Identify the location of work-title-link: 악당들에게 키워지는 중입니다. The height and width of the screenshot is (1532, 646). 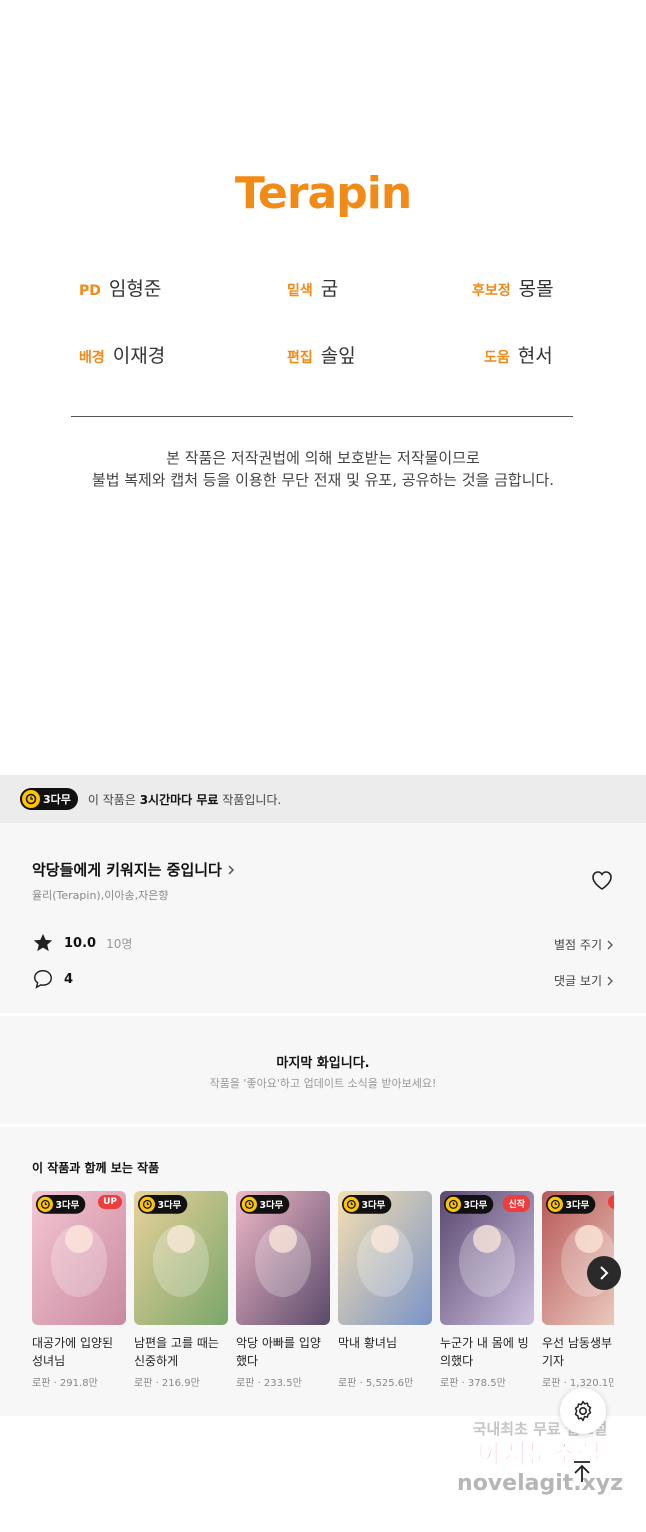
(134, 869).